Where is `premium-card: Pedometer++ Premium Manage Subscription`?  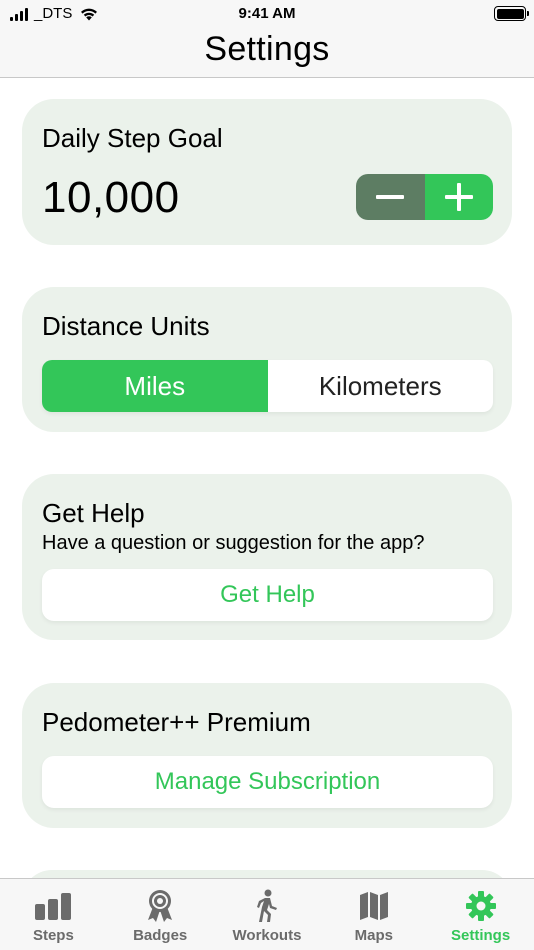
premium-card: Pedometer++ Premium Manage Subscription is located at coordinates (267, 755).